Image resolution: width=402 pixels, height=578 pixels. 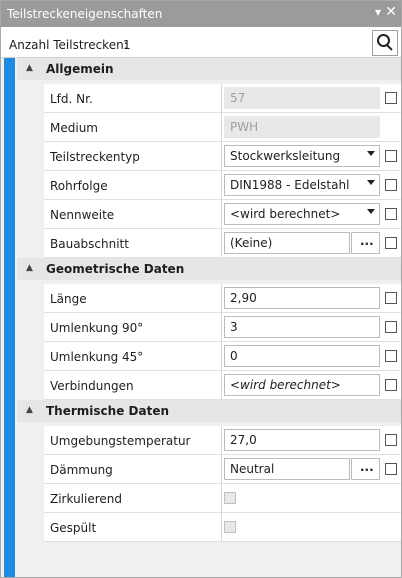 I want to click on property-label: Zirkulierend, so click(x=86, y=499).